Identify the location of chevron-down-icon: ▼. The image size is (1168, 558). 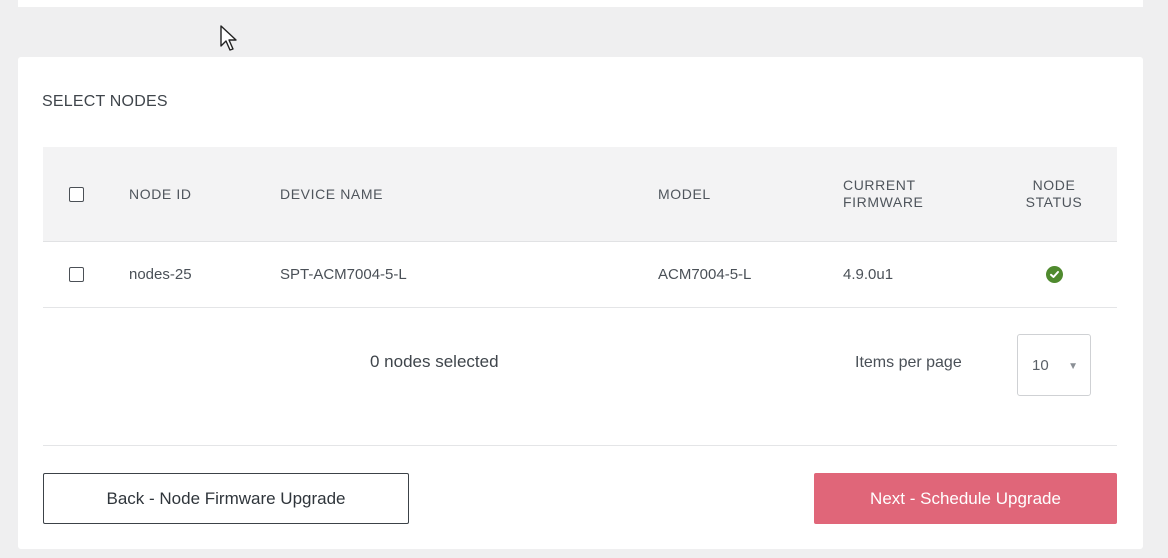
(1073, 366).